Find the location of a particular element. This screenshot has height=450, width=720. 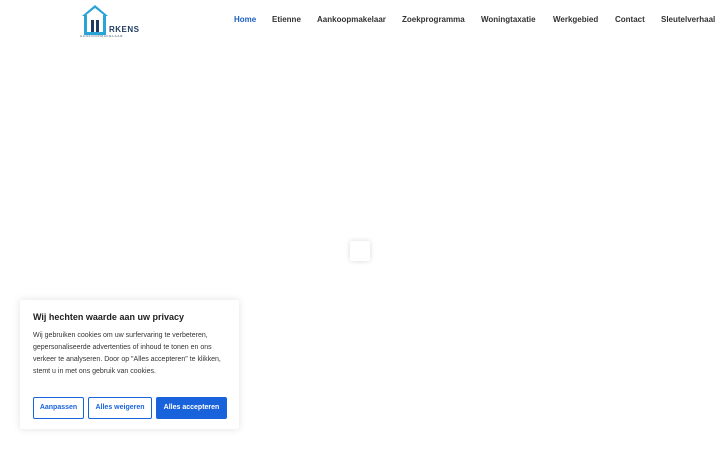

logo-wordmark: RKENS is located at coordinates (124, 29).